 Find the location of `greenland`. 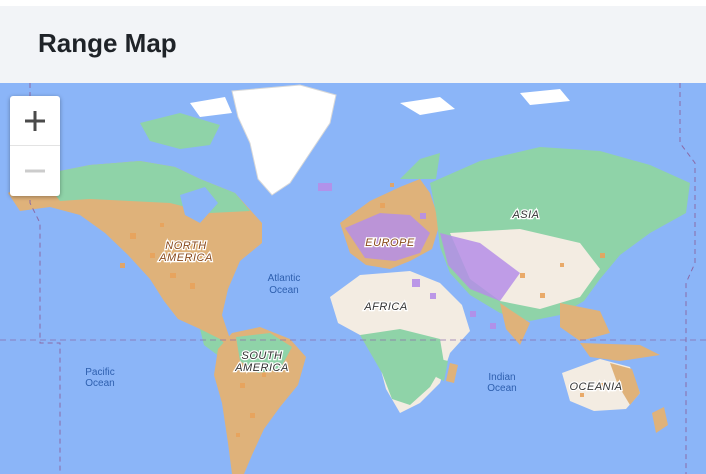

greenland is located at coordinates (284, 140).